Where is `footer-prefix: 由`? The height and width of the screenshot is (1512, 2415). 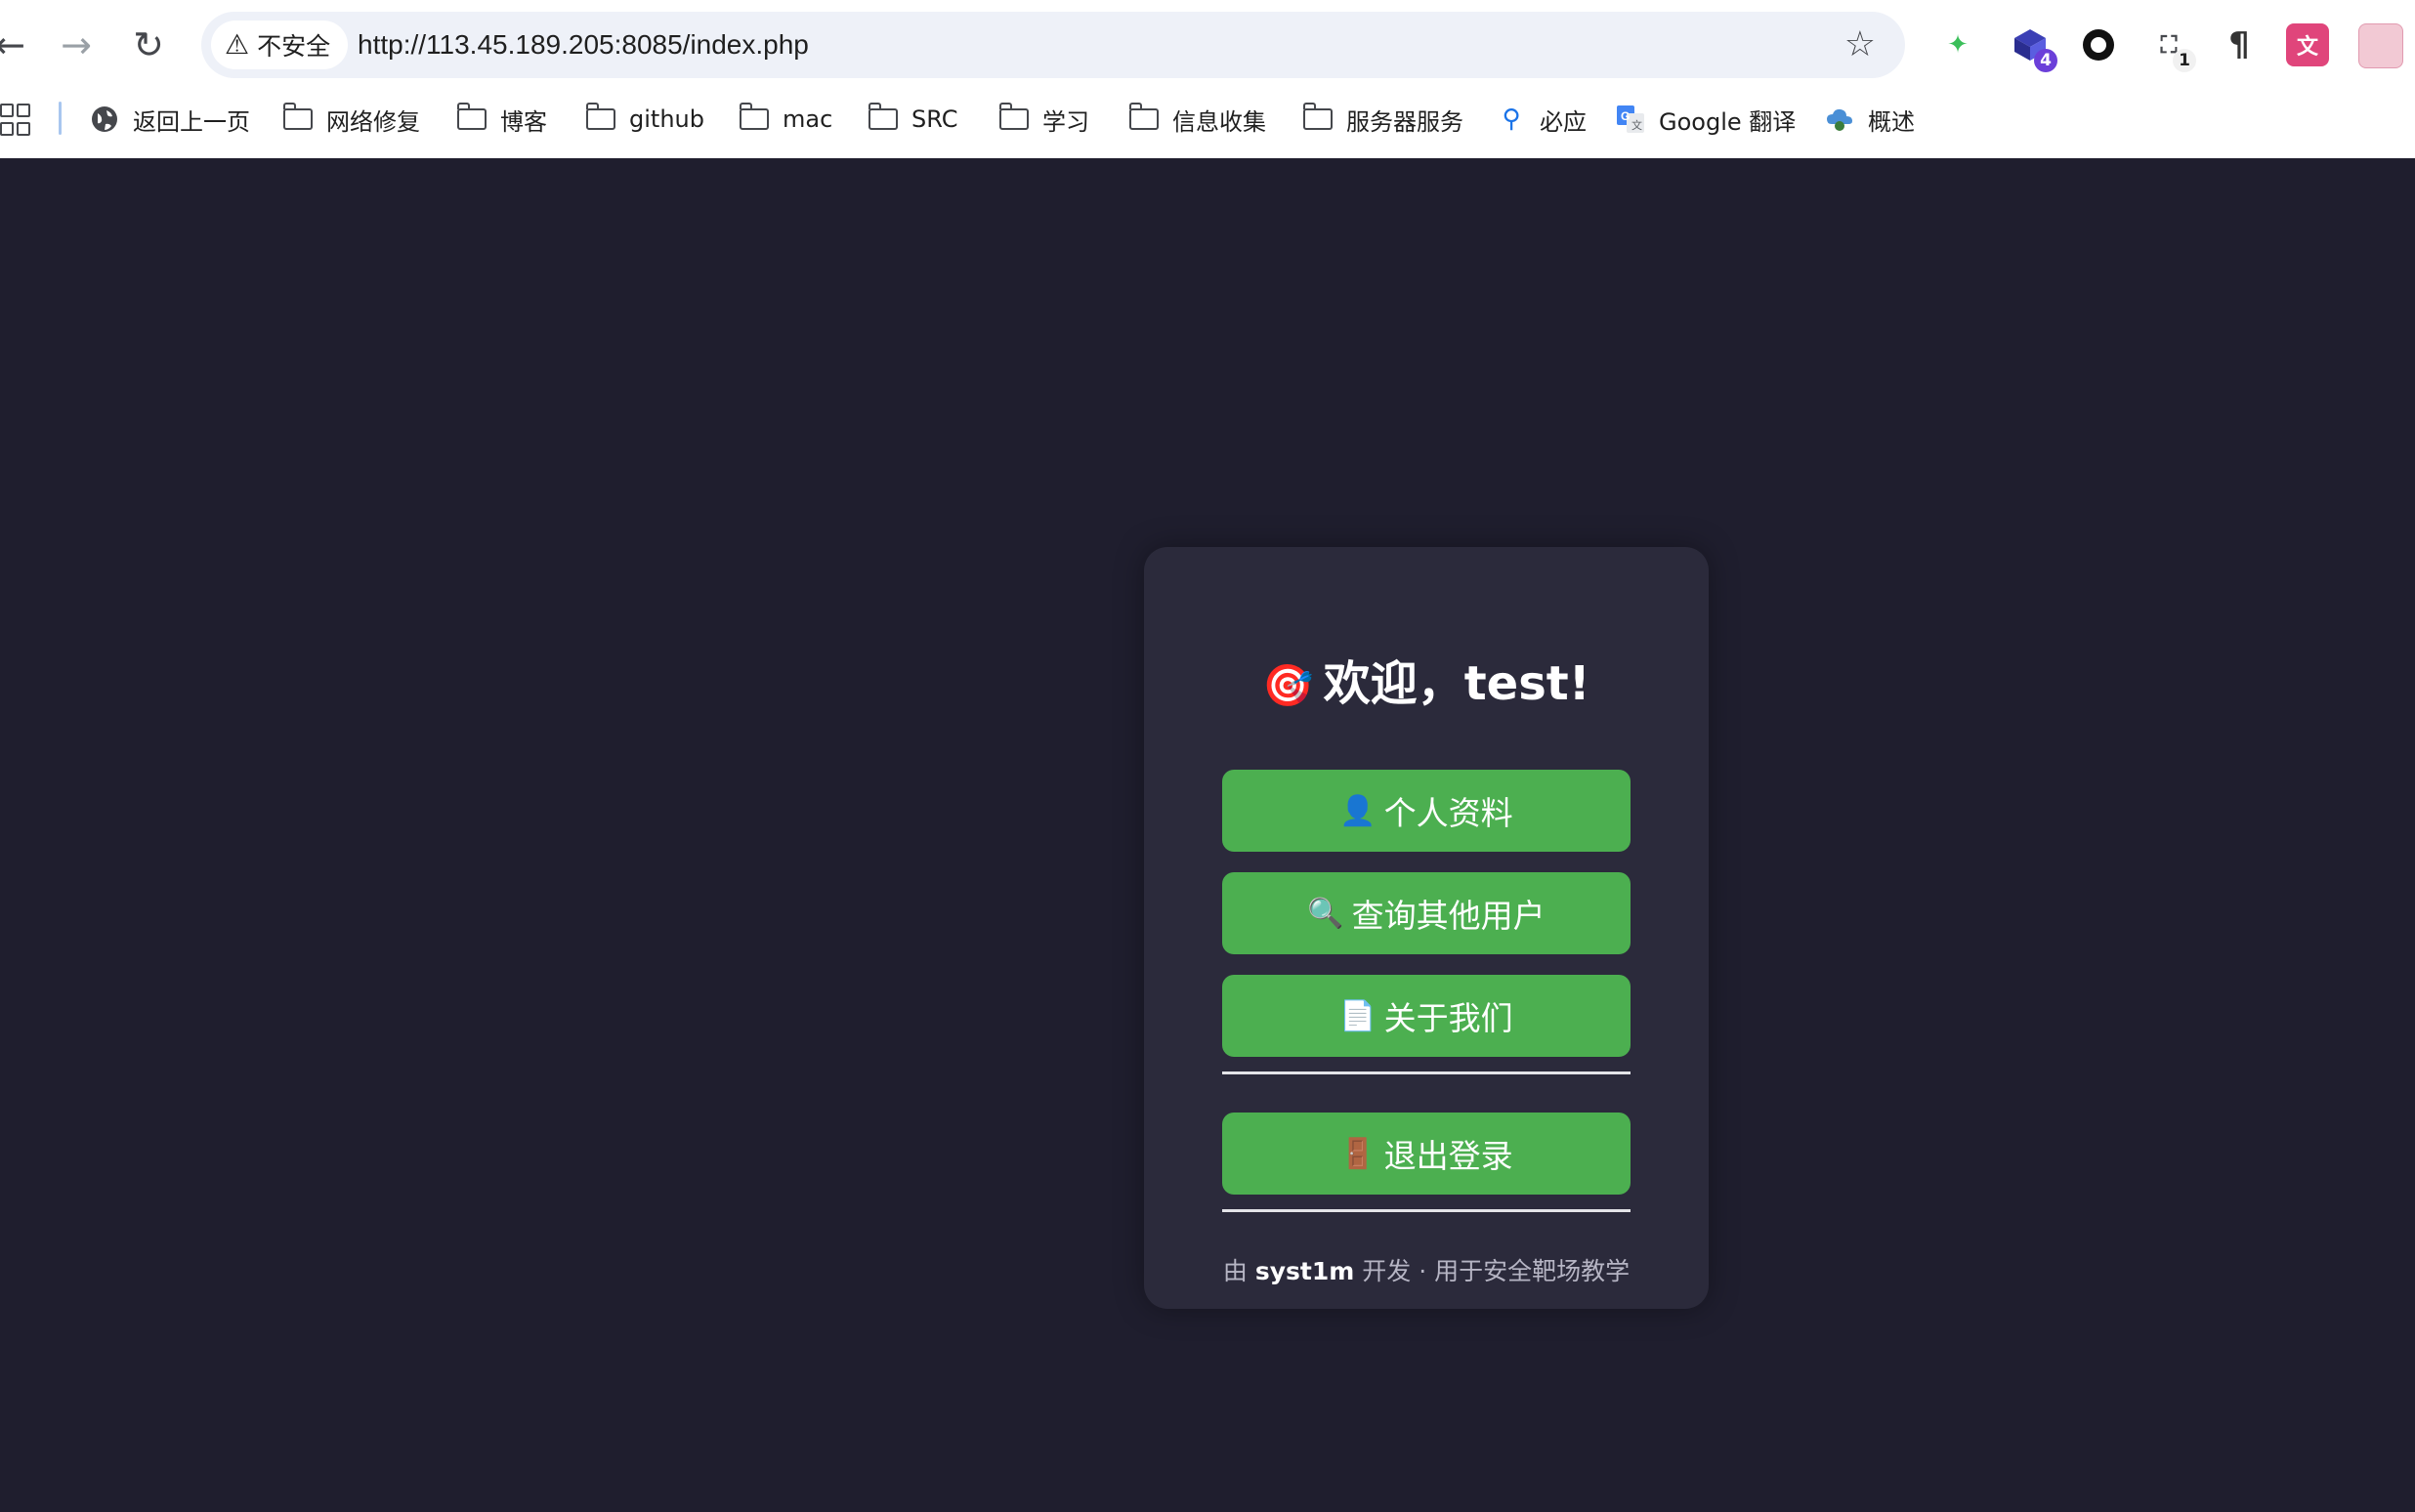 footer-prefix: 由 is located at coordinates (1235, 1271).